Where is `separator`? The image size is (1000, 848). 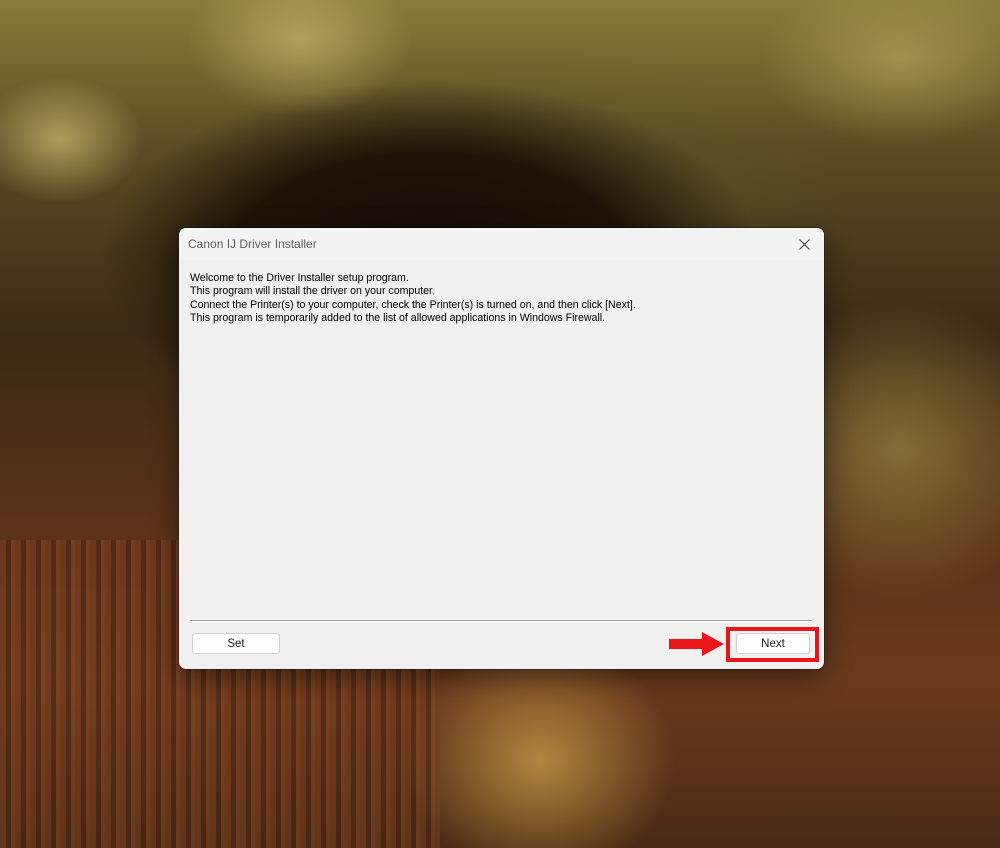 separator is located at coordinates (501, 621).